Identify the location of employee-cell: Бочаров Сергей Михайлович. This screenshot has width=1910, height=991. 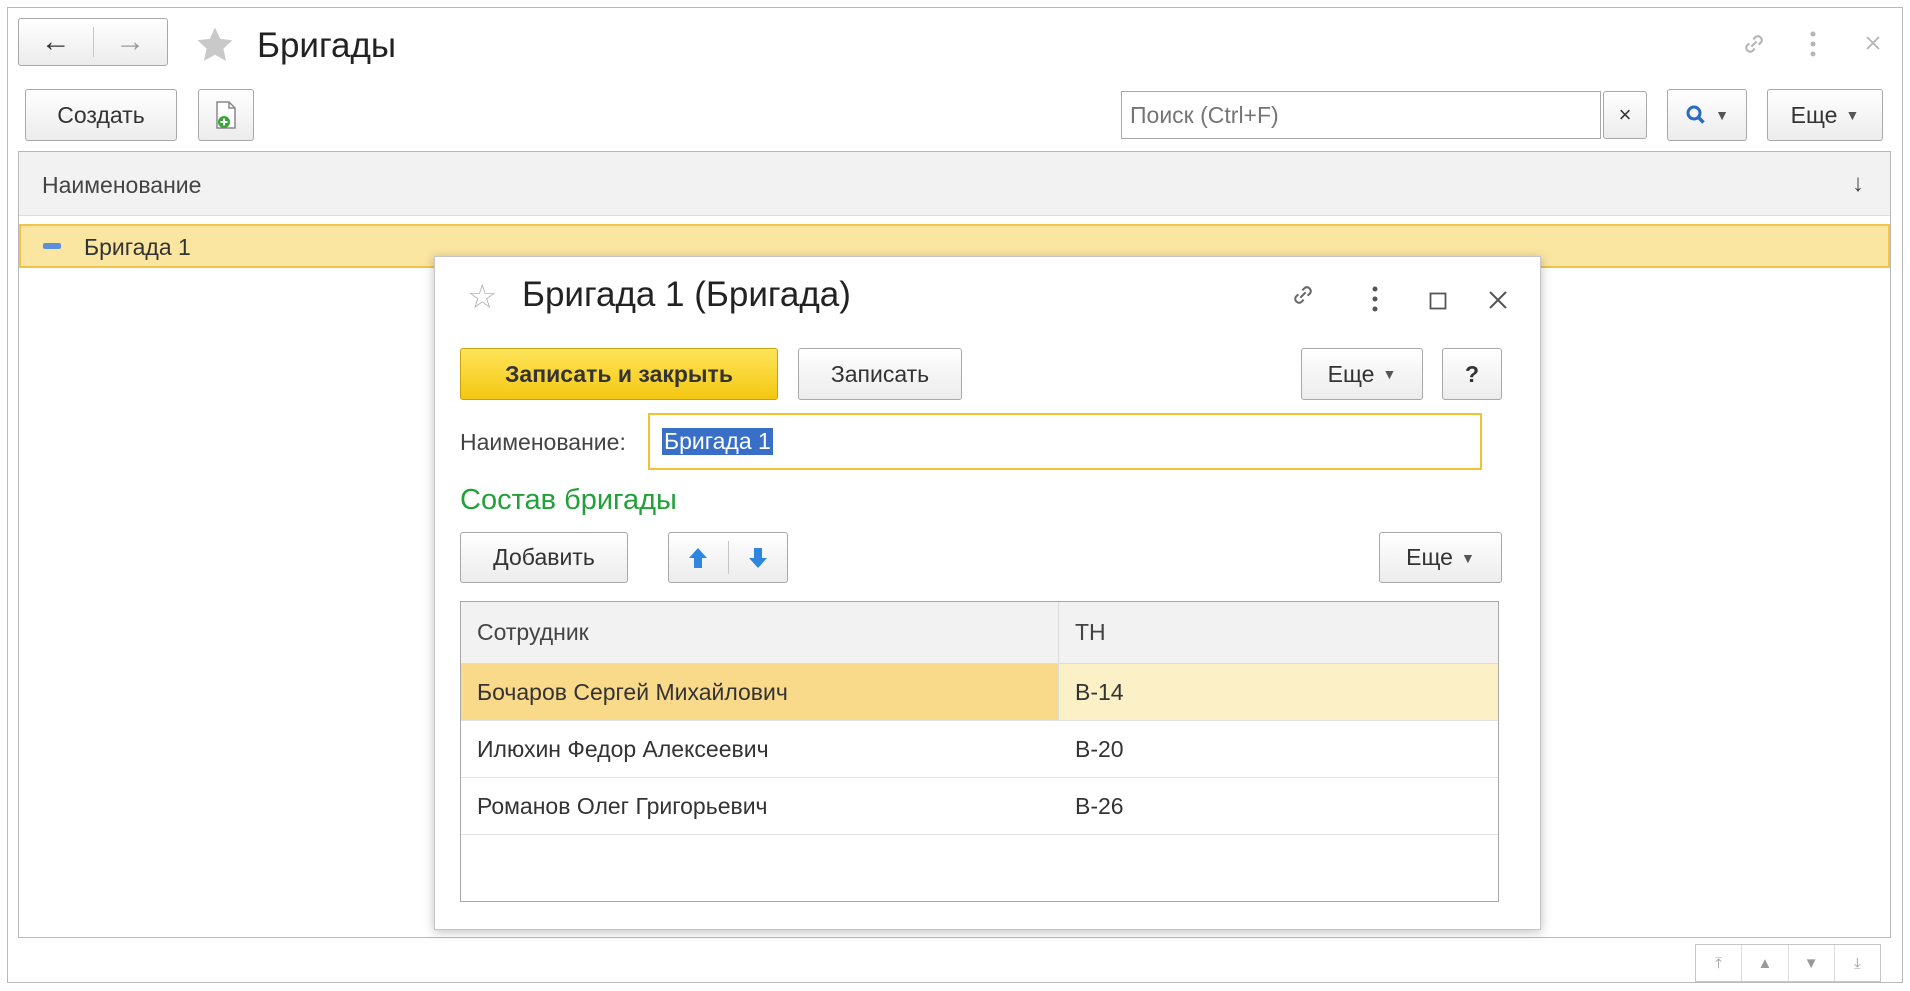
(760, 692).